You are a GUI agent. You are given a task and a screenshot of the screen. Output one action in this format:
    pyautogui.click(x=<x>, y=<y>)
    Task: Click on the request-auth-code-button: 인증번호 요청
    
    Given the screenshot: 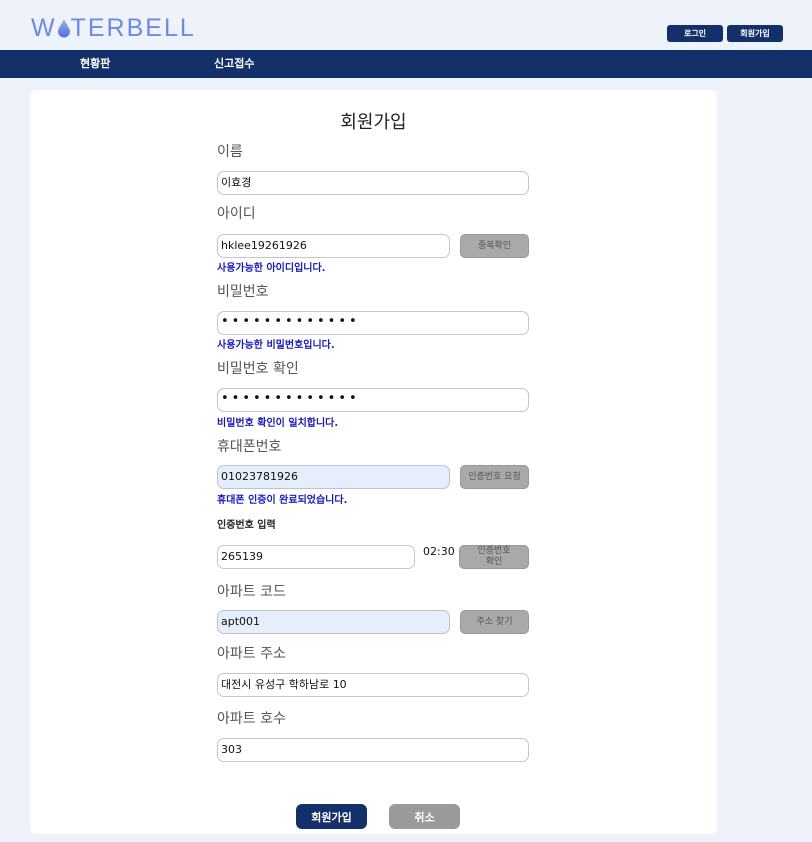 What is the action you would take?
    pyautogui.click(x=494, y=477)
    